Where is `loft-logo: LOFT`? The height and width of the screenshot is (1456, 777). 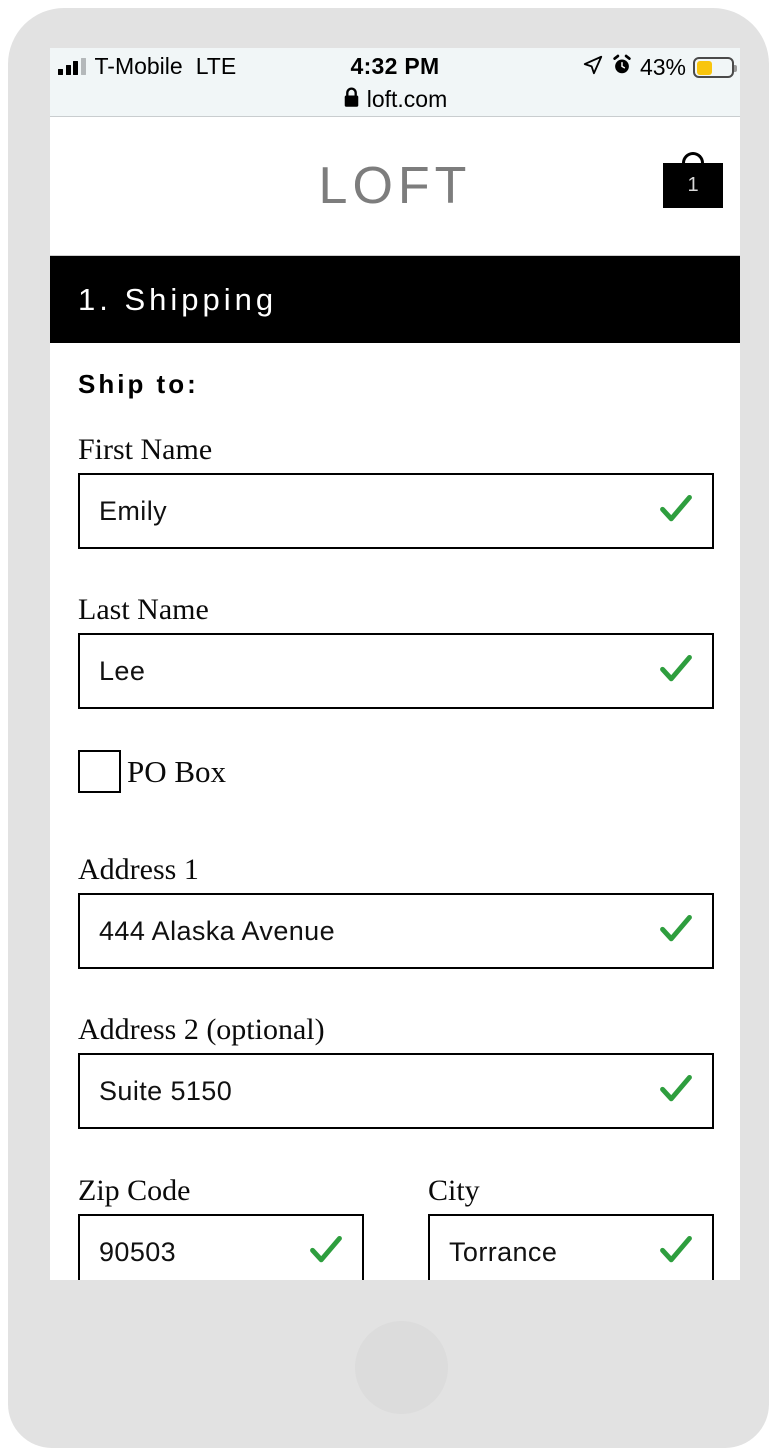
loft-logo: LOFT is located at coordinates (395, 186).